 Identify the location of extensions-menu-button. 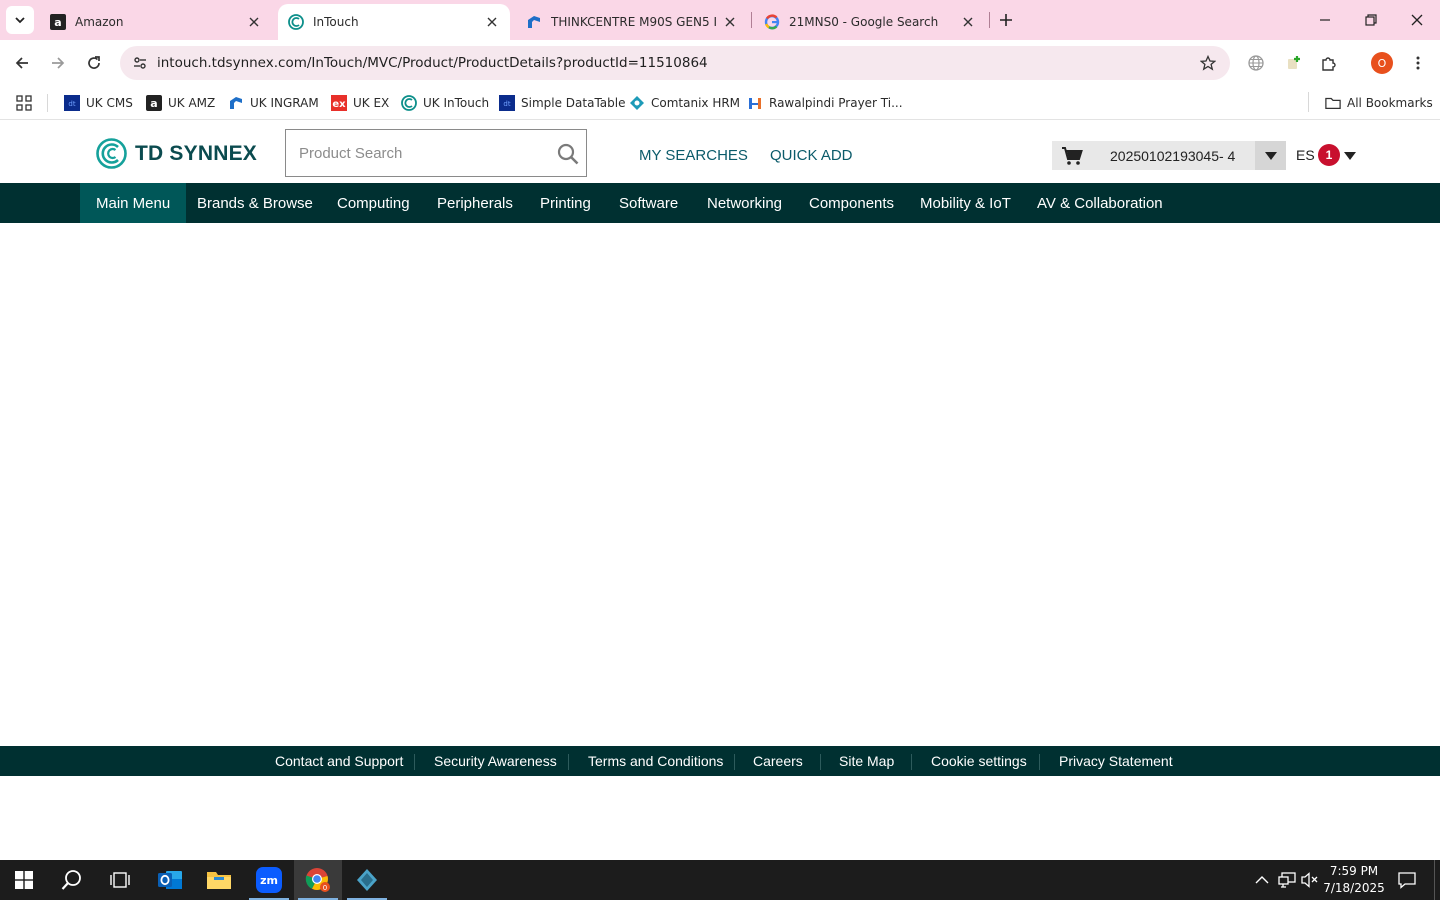
(1329, 63).